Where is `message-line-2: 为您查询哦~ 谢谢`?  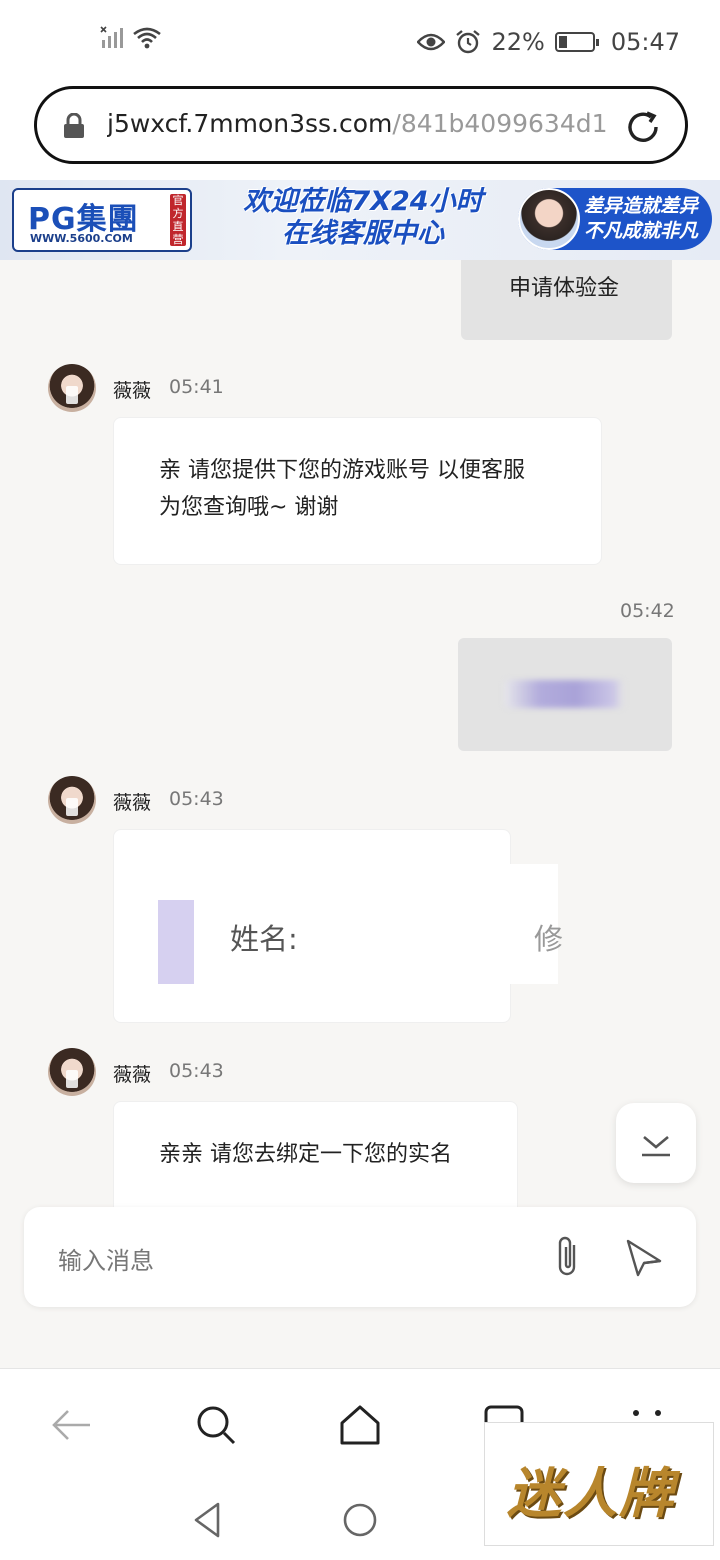
message-line-2: 为您查询哦~ 谢谢 is located at coordinates (249, 507).